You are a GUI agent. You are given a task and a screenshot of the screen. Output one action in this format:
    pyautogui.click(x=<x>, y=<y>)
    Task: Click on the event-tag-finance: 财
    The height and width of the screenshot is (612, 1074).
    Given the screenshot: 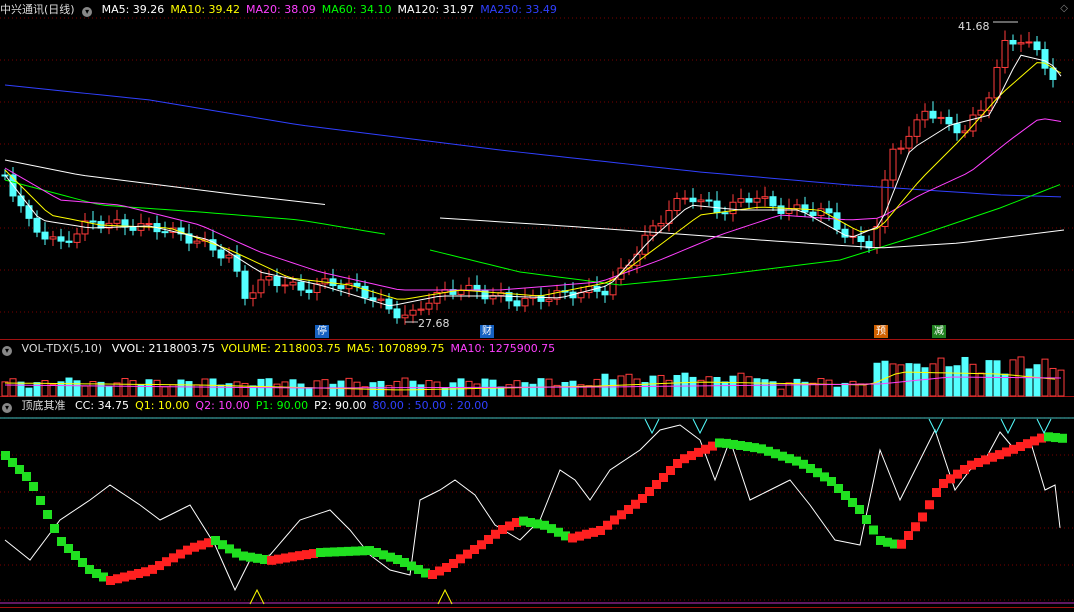 What is the action you would take?
    pyautogui.click(x=487, y=331)
    